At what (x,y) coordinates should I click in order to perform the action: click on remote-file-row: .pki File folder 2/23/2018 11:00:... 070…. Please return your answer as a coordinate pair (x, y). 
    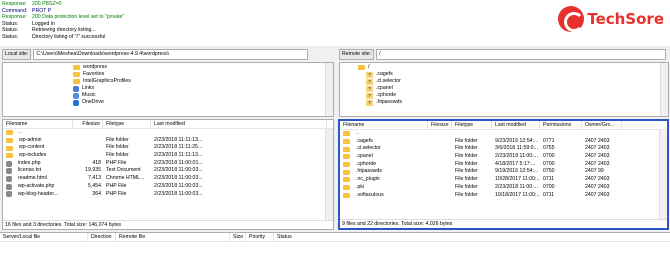
    Looking at the image, I should click on (503, 188).